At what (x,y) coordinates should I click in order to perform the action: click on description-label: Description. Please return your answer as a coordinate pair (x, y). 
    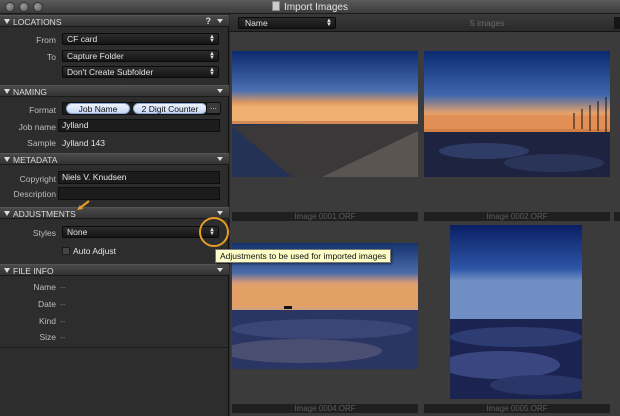
    Looking at the image, I should click on (34, 194).